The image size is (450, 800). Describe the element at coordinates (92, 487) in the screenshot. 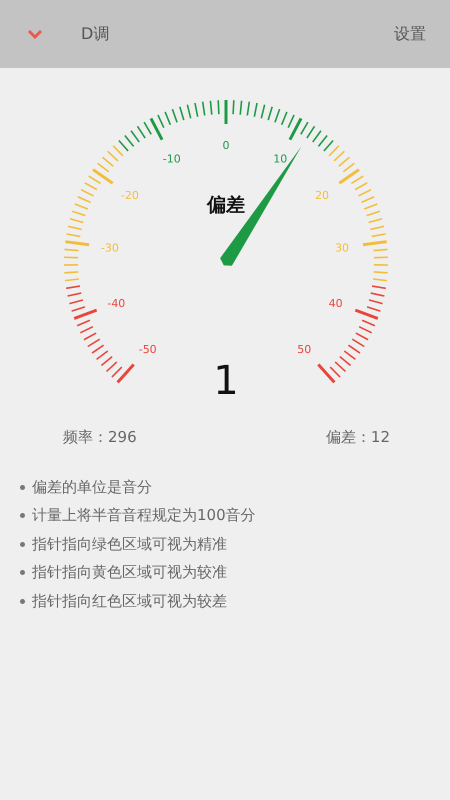

I see `note-text: 偏差的单位是音分` at that location.